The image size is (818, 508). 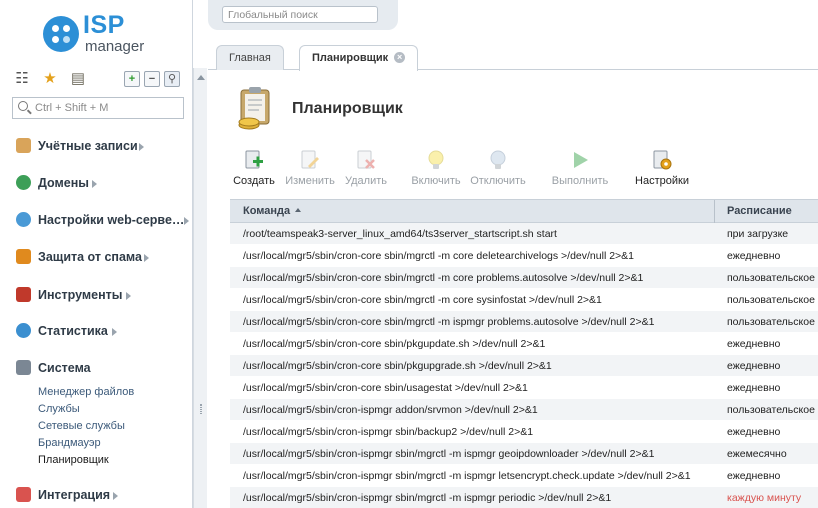 What do you see at coordinates (73, 460) in the screenshot?
I see `sidebar-subitem-scheduler: Планировщик` at bounding box center [73, 460].